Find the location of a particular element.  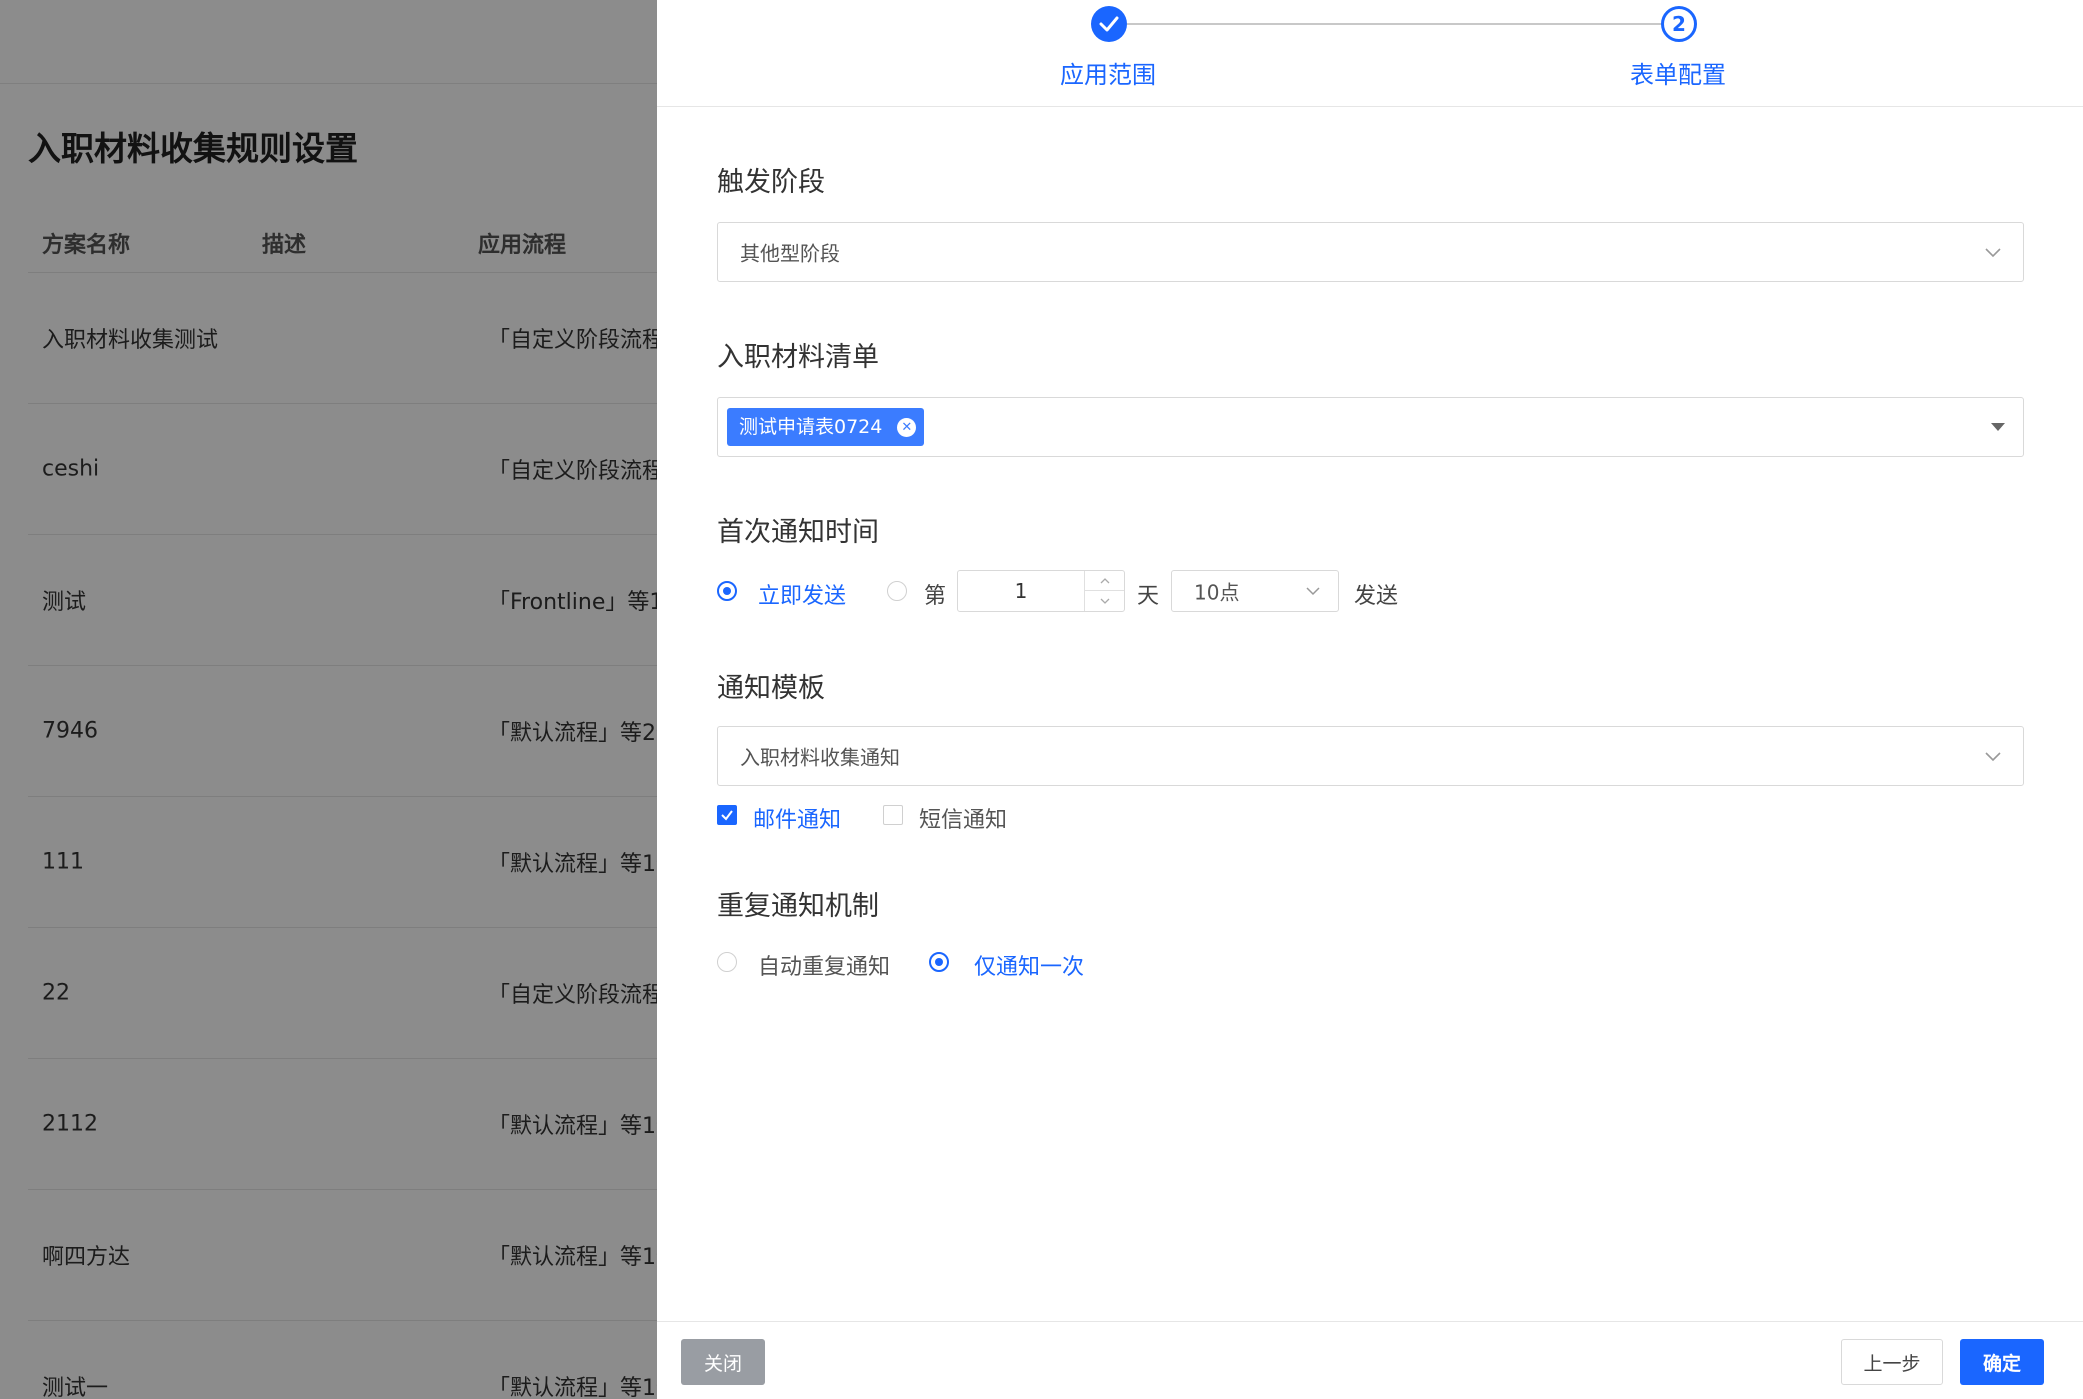

radio-auto-repeat is located at coordinates (727, 962).